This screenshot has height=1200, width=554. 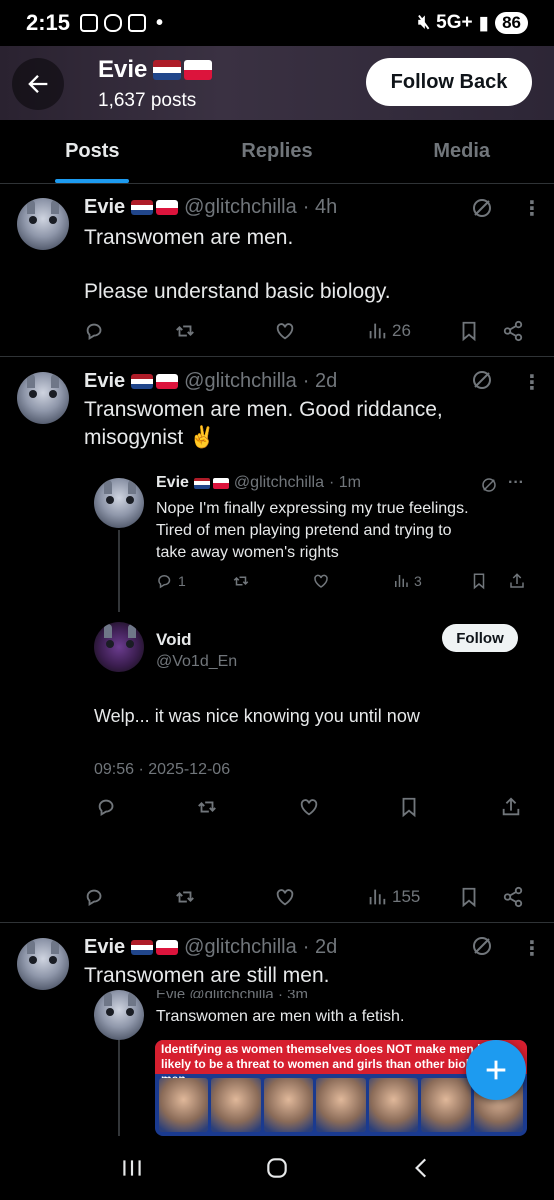 I want to click on follow-back-button: Follow Back, so click(x=449, y=82).